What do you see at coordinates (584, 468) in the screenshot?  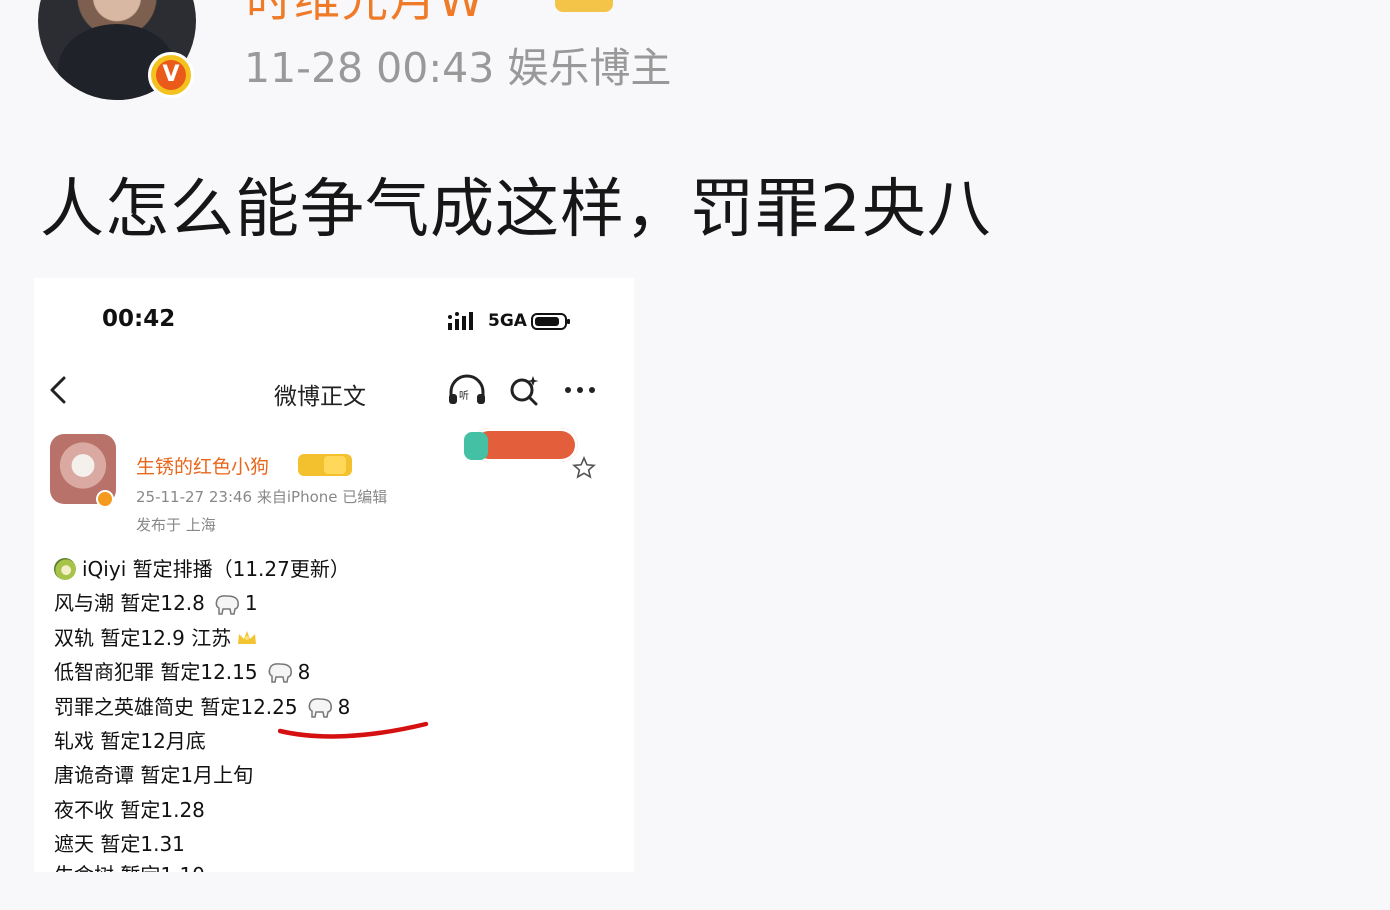 I see `star-icon` at bounding box center [584, 468].